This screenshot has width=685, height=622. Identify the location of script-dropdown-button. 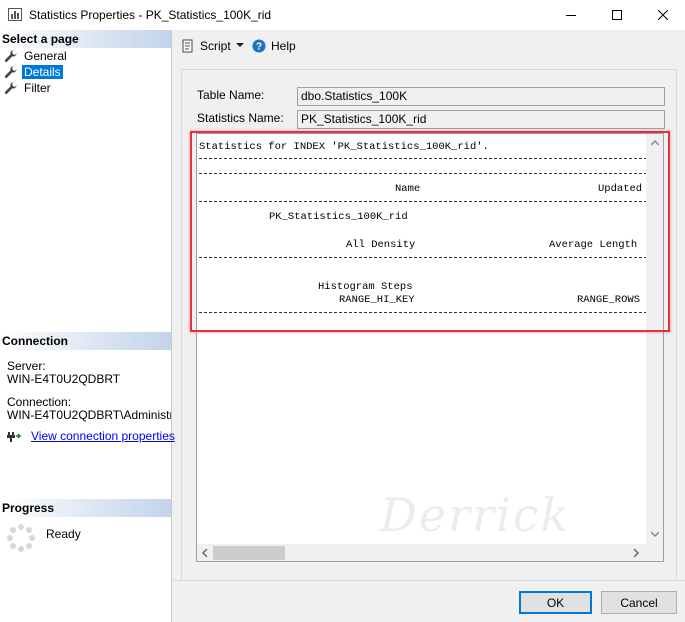
(240, 45).